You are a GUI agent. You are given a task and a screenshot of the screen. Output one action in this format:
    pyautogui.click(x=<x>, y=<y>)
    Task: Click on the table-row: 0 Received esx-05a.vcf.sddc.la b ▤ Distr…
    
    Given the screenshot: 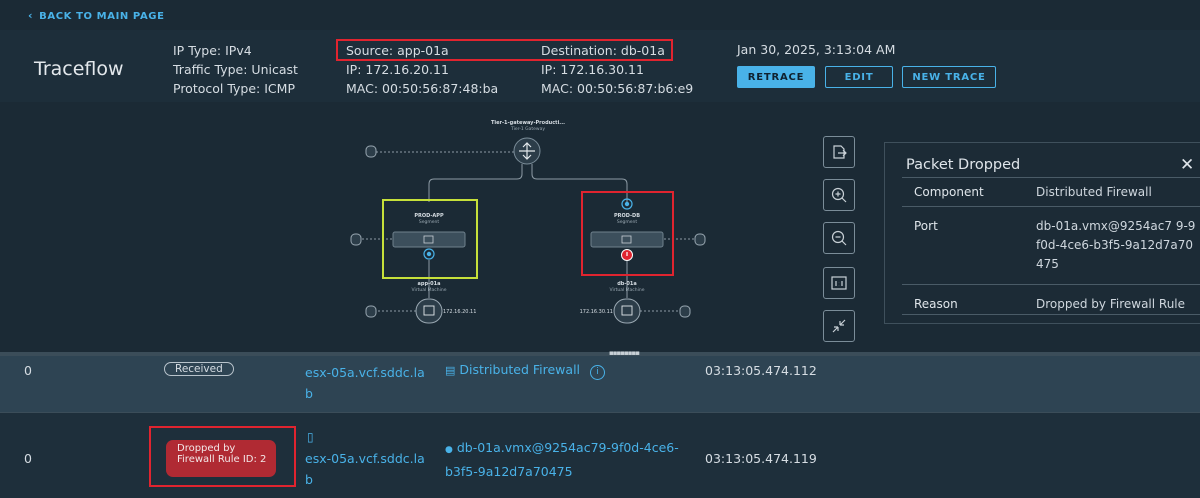 What is the action you would take?
    pyautogui.click(x=600, y=384)
    